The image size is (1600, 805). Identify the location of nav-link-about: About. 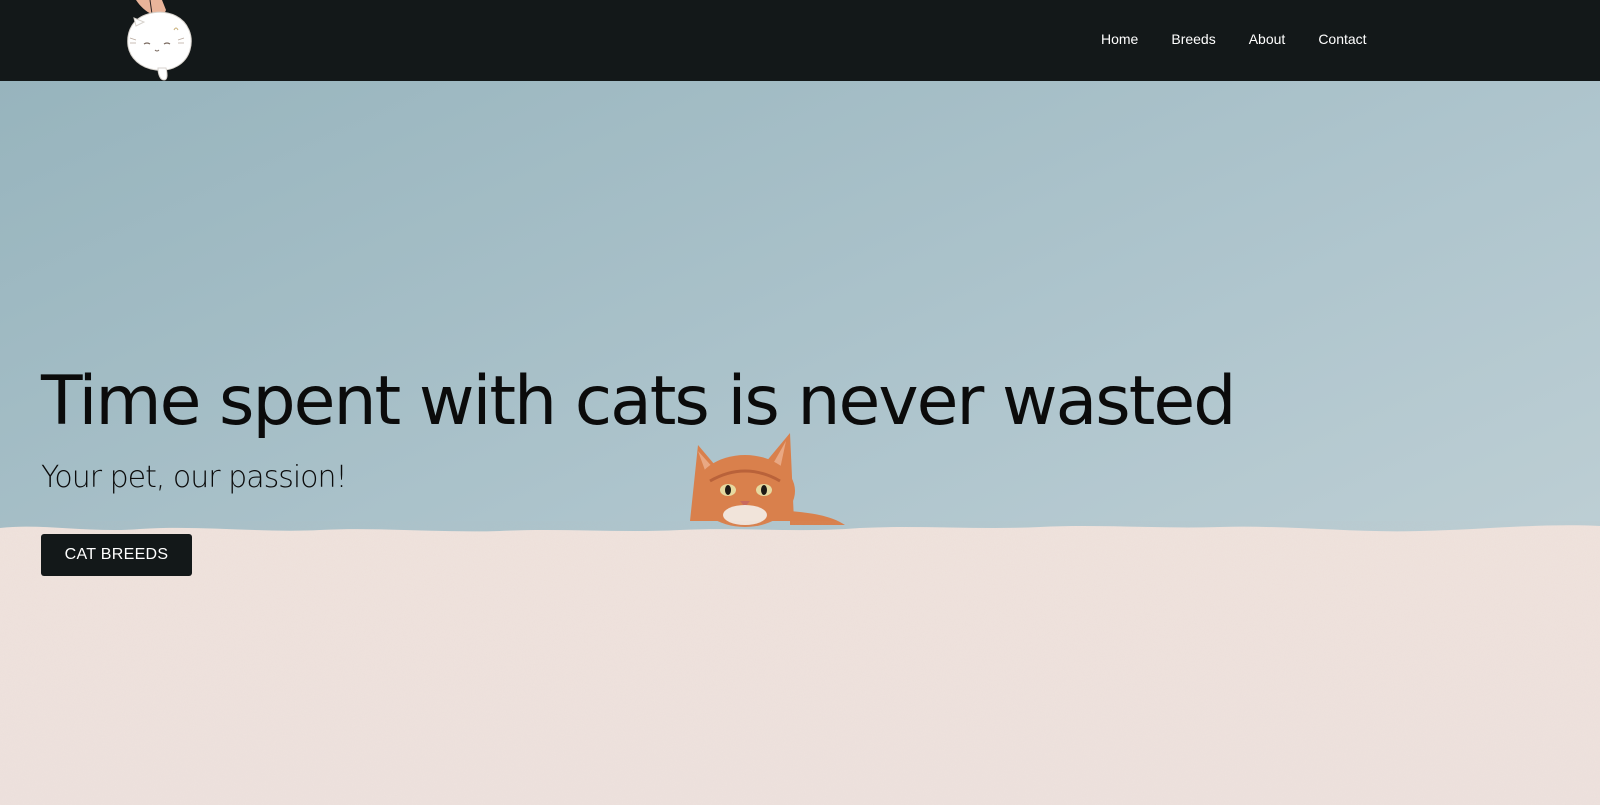
(1267, 39).